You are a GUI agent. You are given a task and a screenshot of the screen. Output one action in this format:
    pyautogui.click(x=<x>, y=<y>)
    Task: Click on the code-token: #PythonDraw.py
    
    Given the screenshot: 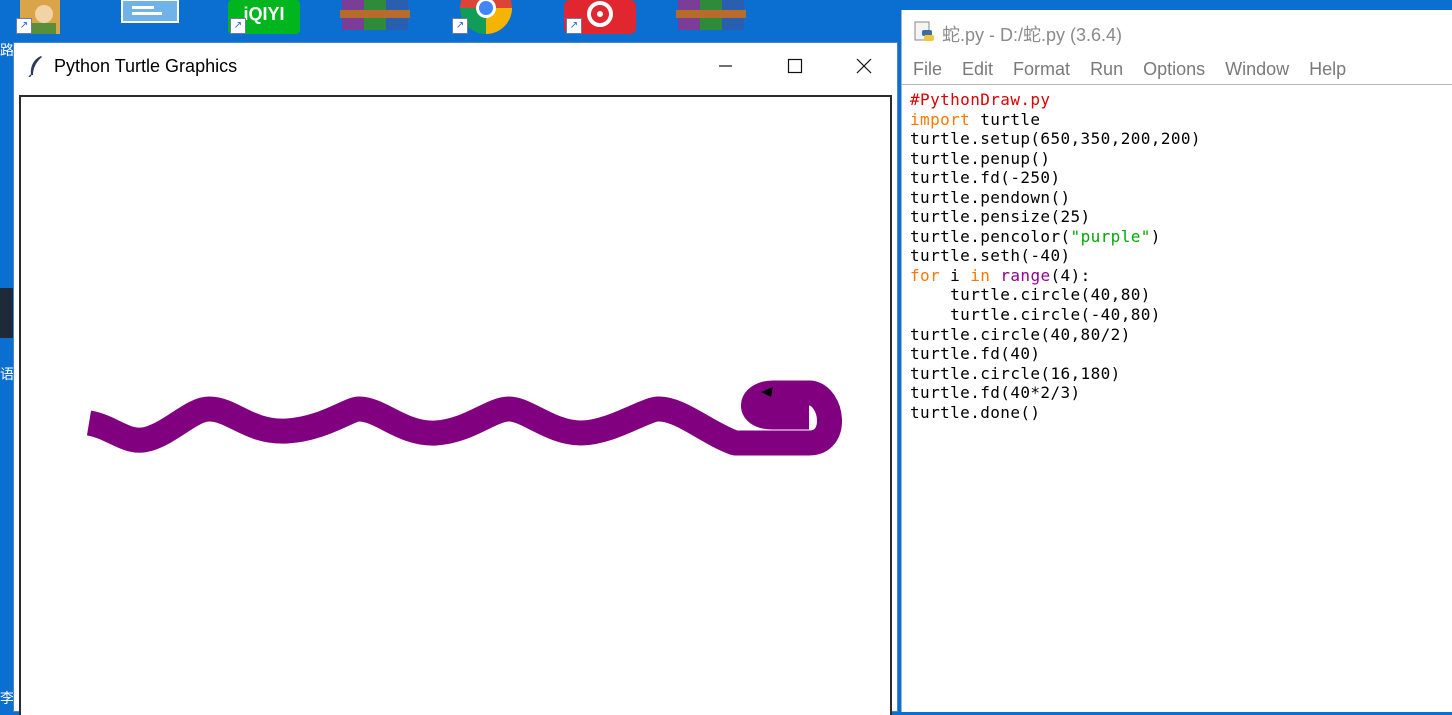 What is the action you would take?
    pyautogui.click(x=980, y=99)
    